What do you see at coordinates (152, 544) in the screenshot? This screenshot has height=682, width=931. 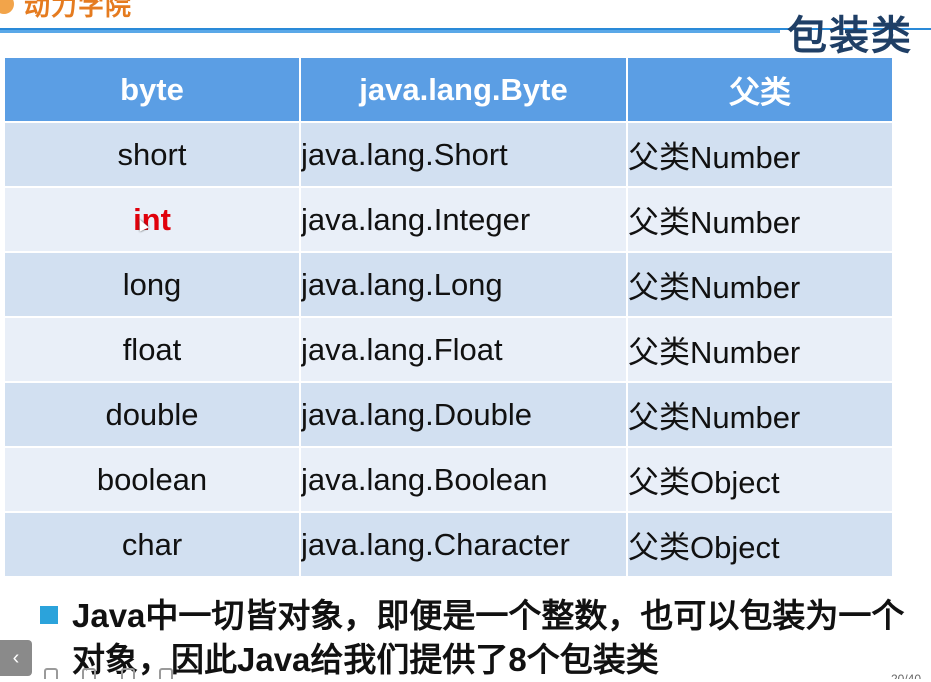 I see `primitive-cell: char` at bounding box center [152, 544].